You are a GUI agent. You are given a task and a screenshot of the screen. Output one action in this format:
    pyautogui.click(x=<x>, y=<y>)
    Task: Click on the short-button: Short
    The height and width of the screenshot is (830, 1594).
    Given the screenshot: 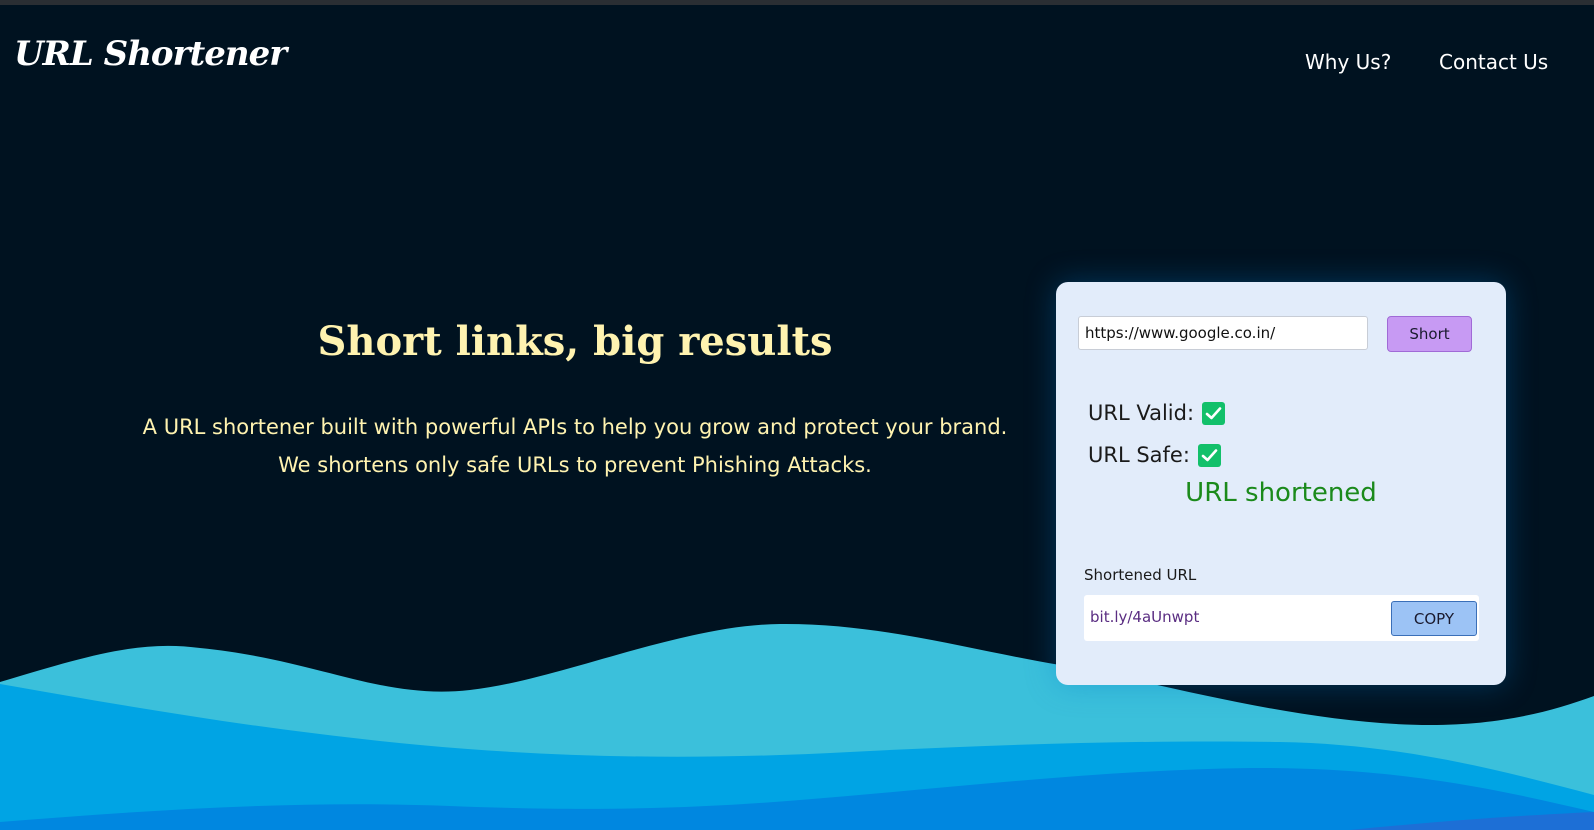 What is the action you would take?
    pyautogui.click(x=1429, y=334)
    